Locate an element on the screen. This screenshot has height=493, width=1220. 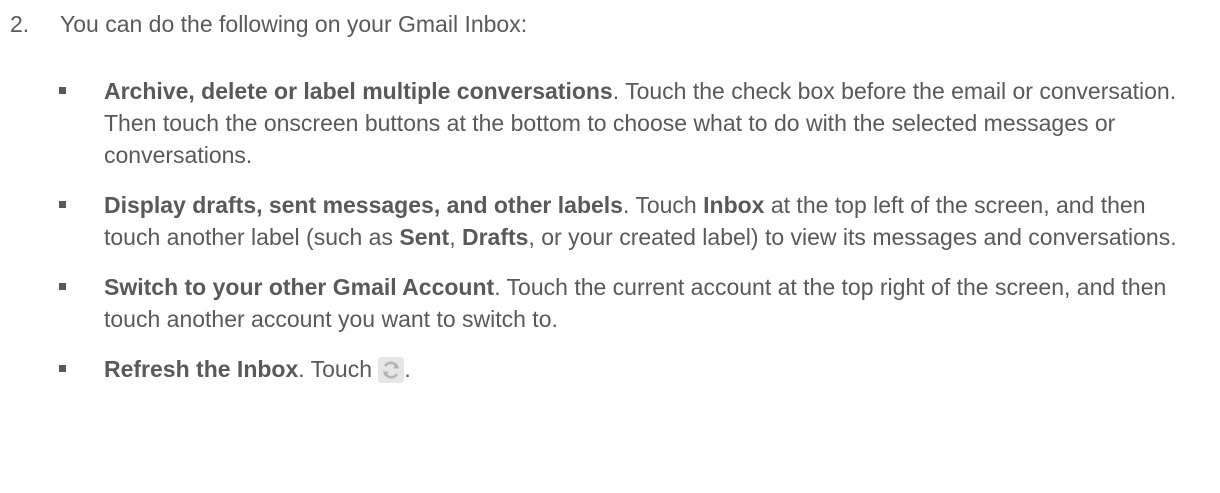
drafts-label: Drafts is located at coordinates (495, 237).